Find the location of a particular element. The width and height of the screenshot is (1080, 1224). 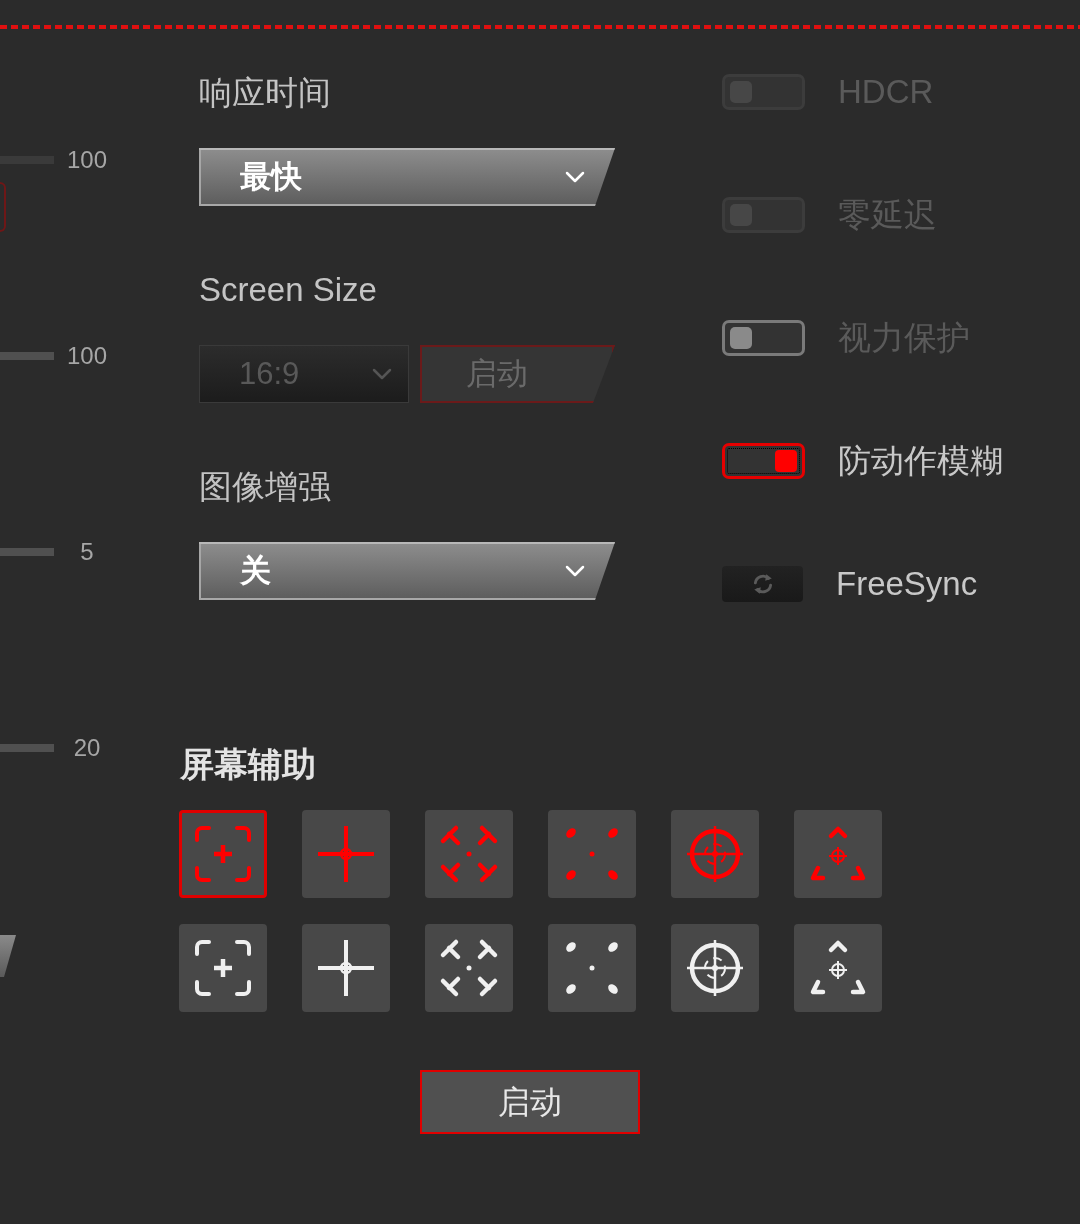

toggle-label: FreeSync is located at coordinates (907, 584).